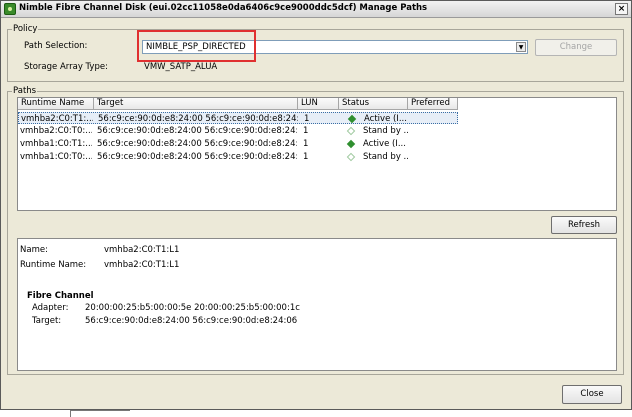 This screenshot has height=417, width=632. Describe the element at coordinates (621, 9) in the screenshot. I see `close-icon: ×` at that location.